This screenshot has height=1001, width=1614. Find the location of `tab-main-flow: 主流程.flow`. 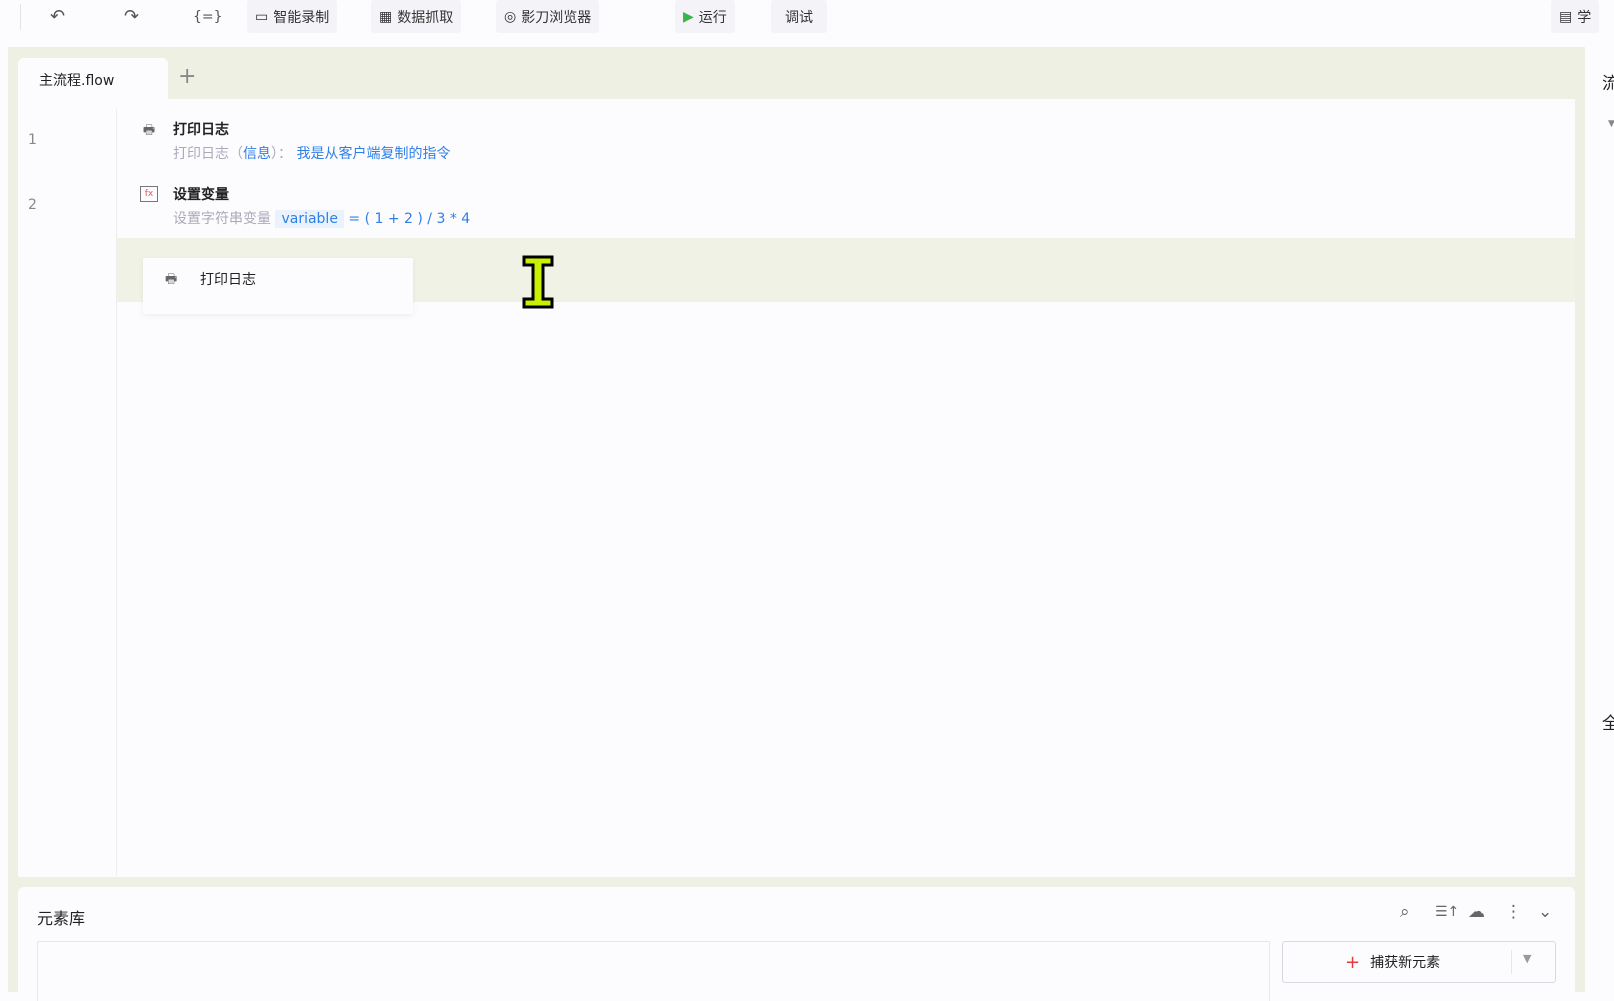

tab-main-flow: 主流程.flow is located at coordinates (93, 78).